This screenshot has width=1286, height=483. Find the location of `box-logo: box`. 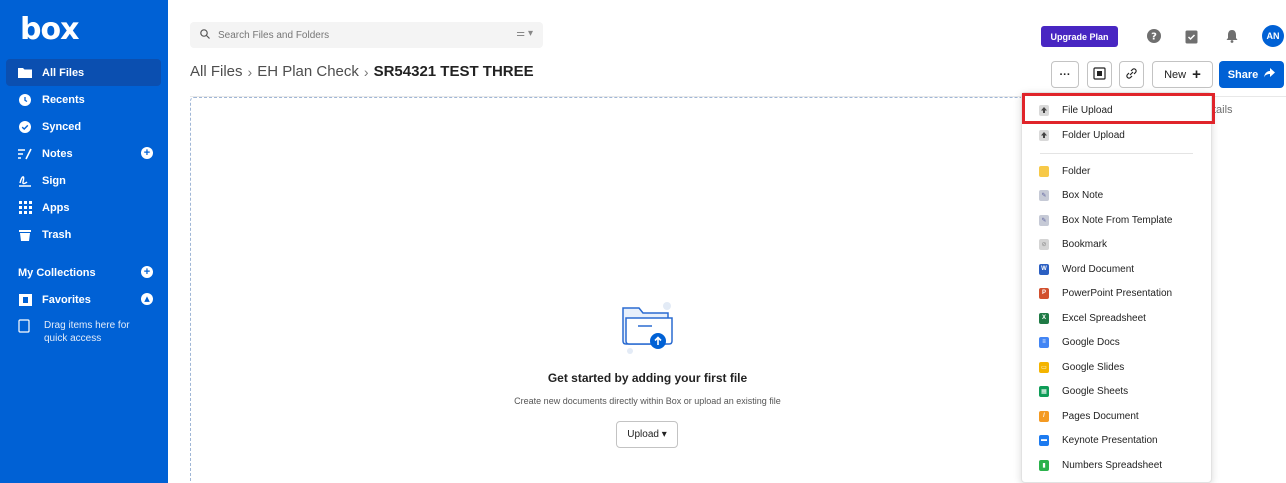

box-logo: box is located at coordinates (49, 29).